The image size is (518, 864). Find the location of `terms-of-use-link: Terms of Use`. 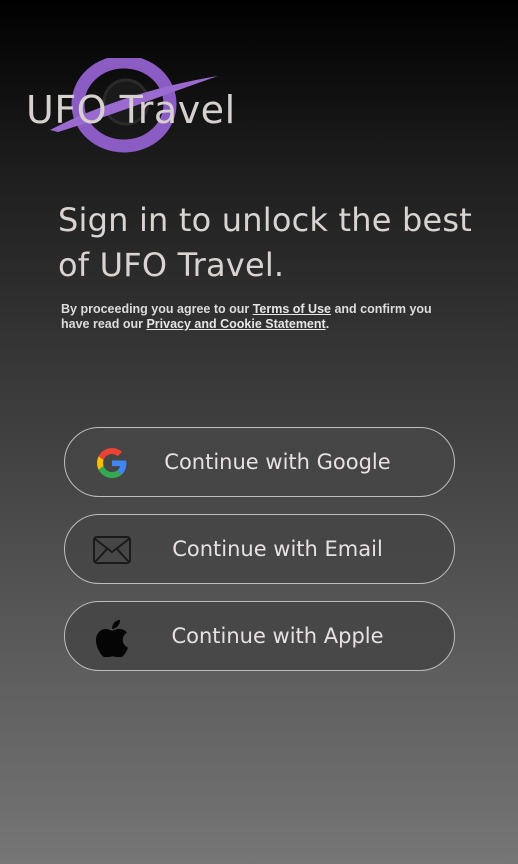

terms-of-use-link: Terms of Use is located at coordinates (292, 309).